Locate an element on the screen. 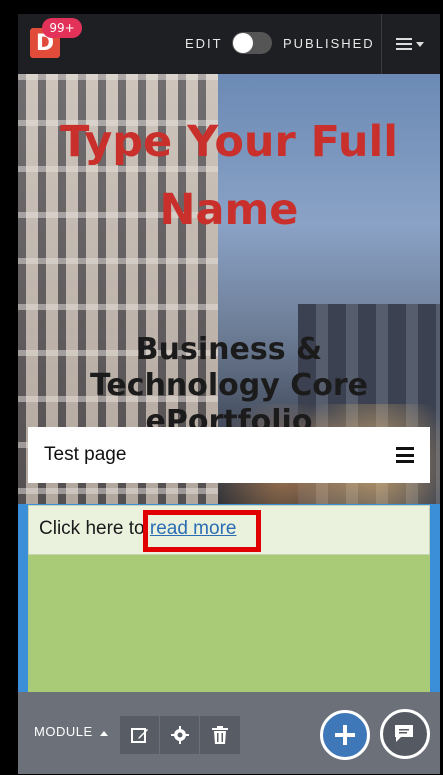 The image size is (443, 775). module-tools is located at coordinates (180, 735).